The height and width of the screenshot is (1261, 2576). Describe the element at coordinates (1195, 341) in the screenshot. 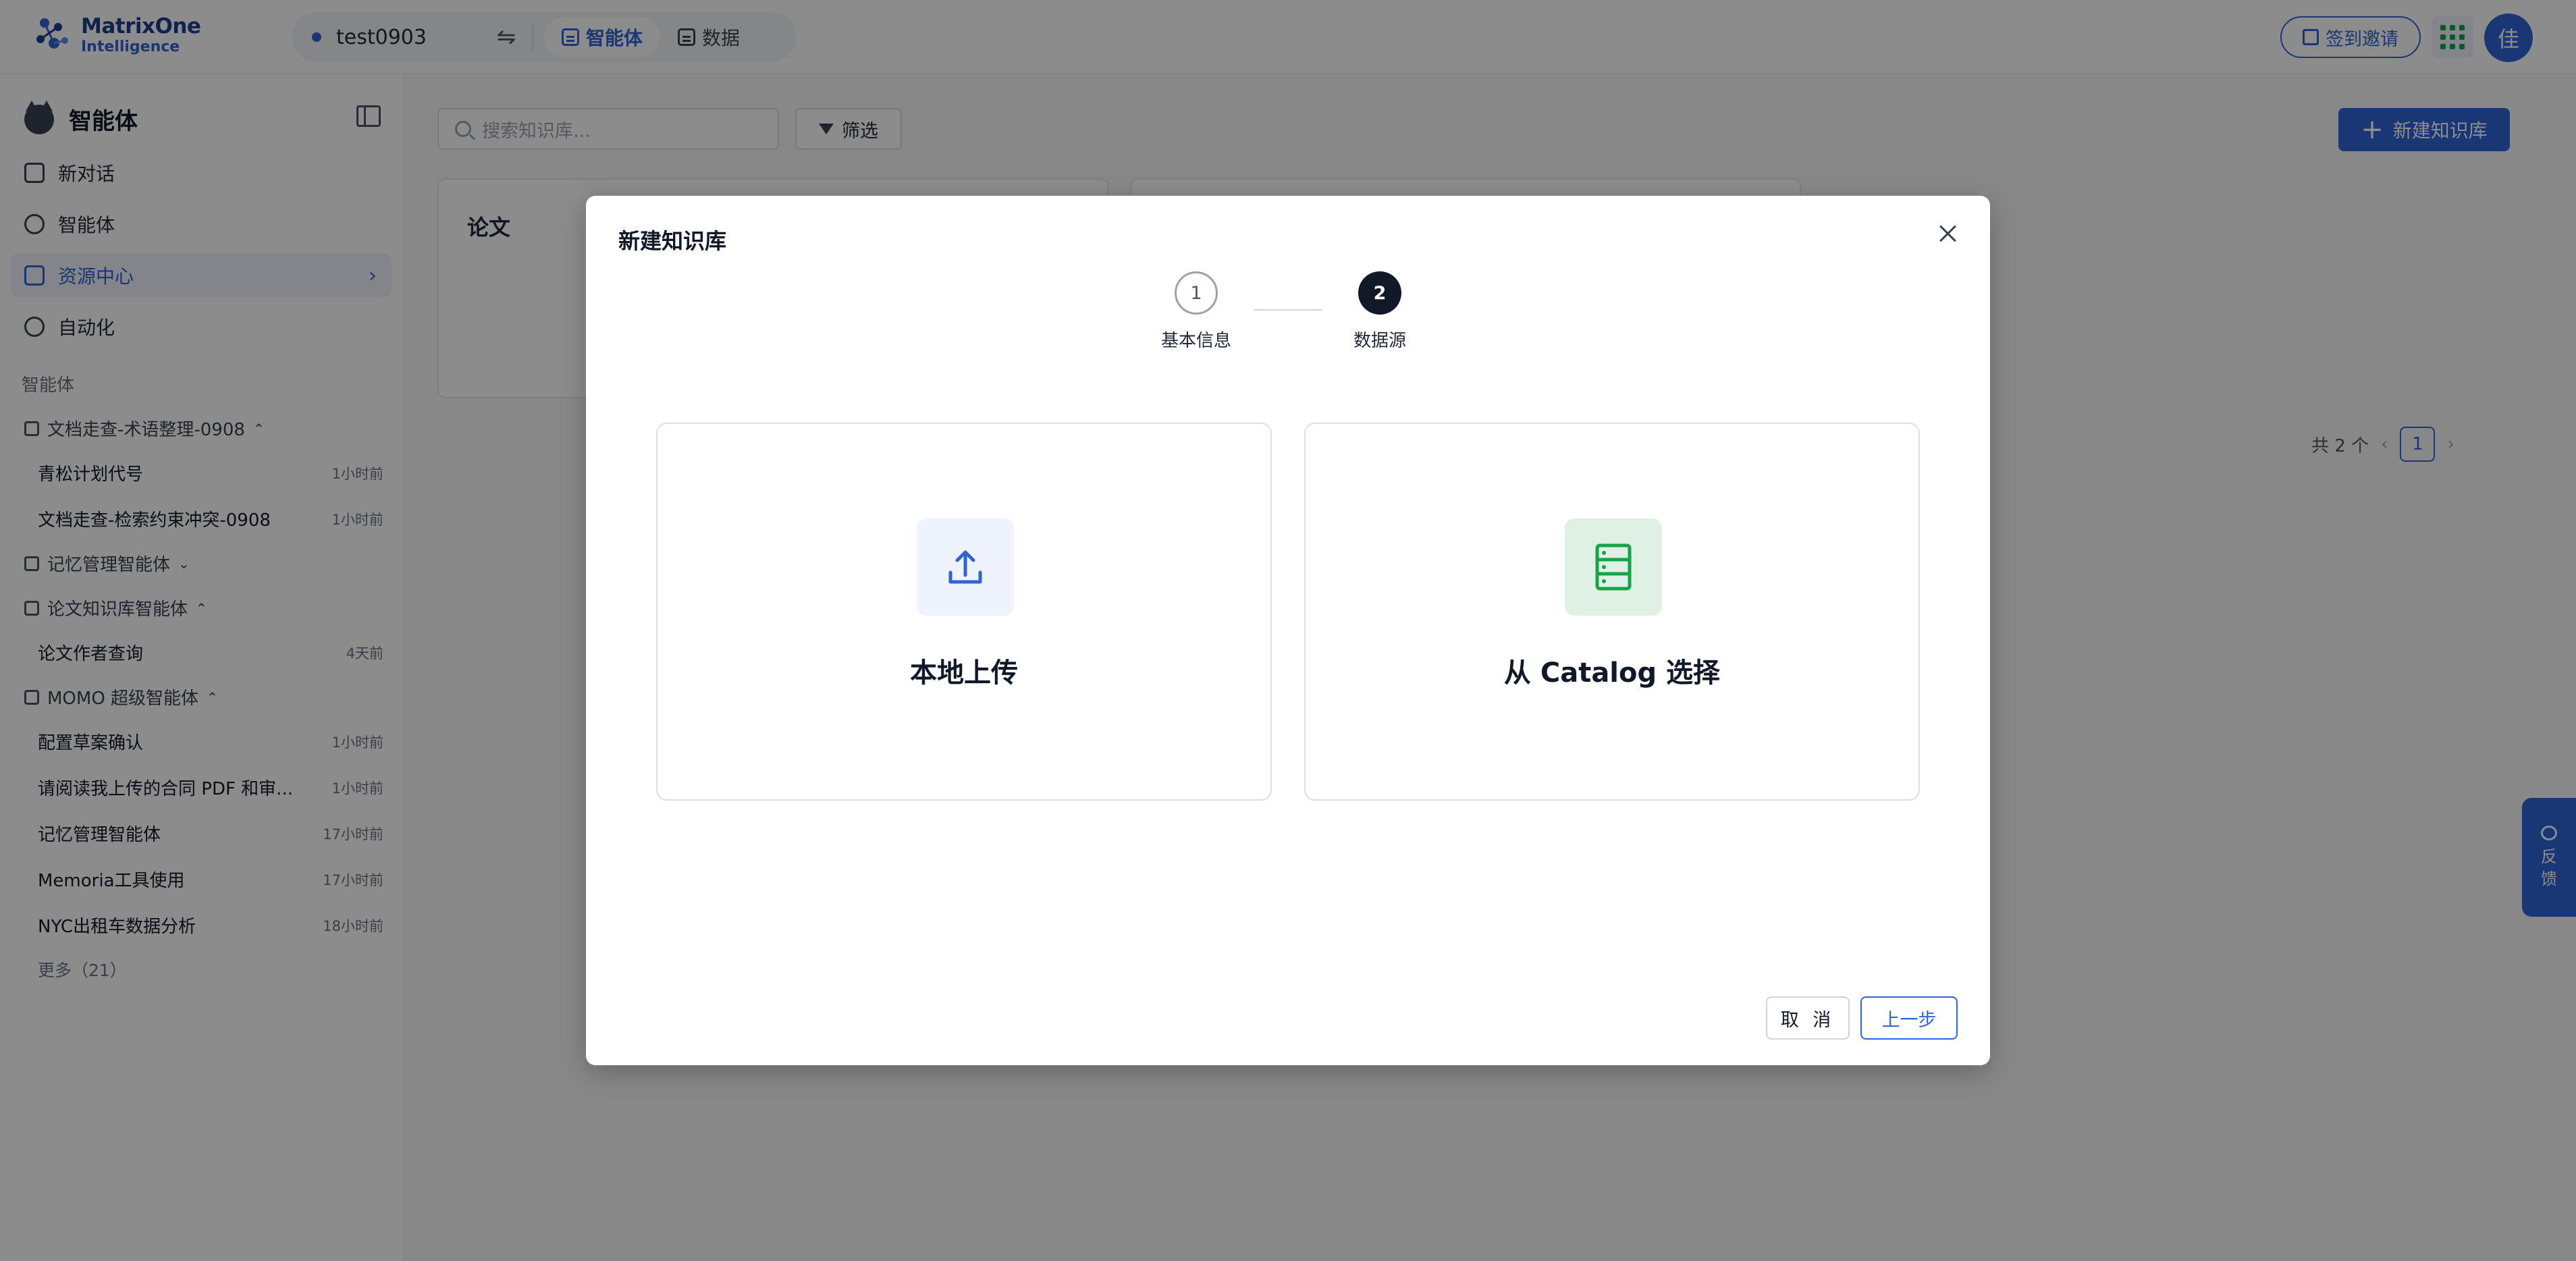

I see `step-label: 基本信息` at that location.